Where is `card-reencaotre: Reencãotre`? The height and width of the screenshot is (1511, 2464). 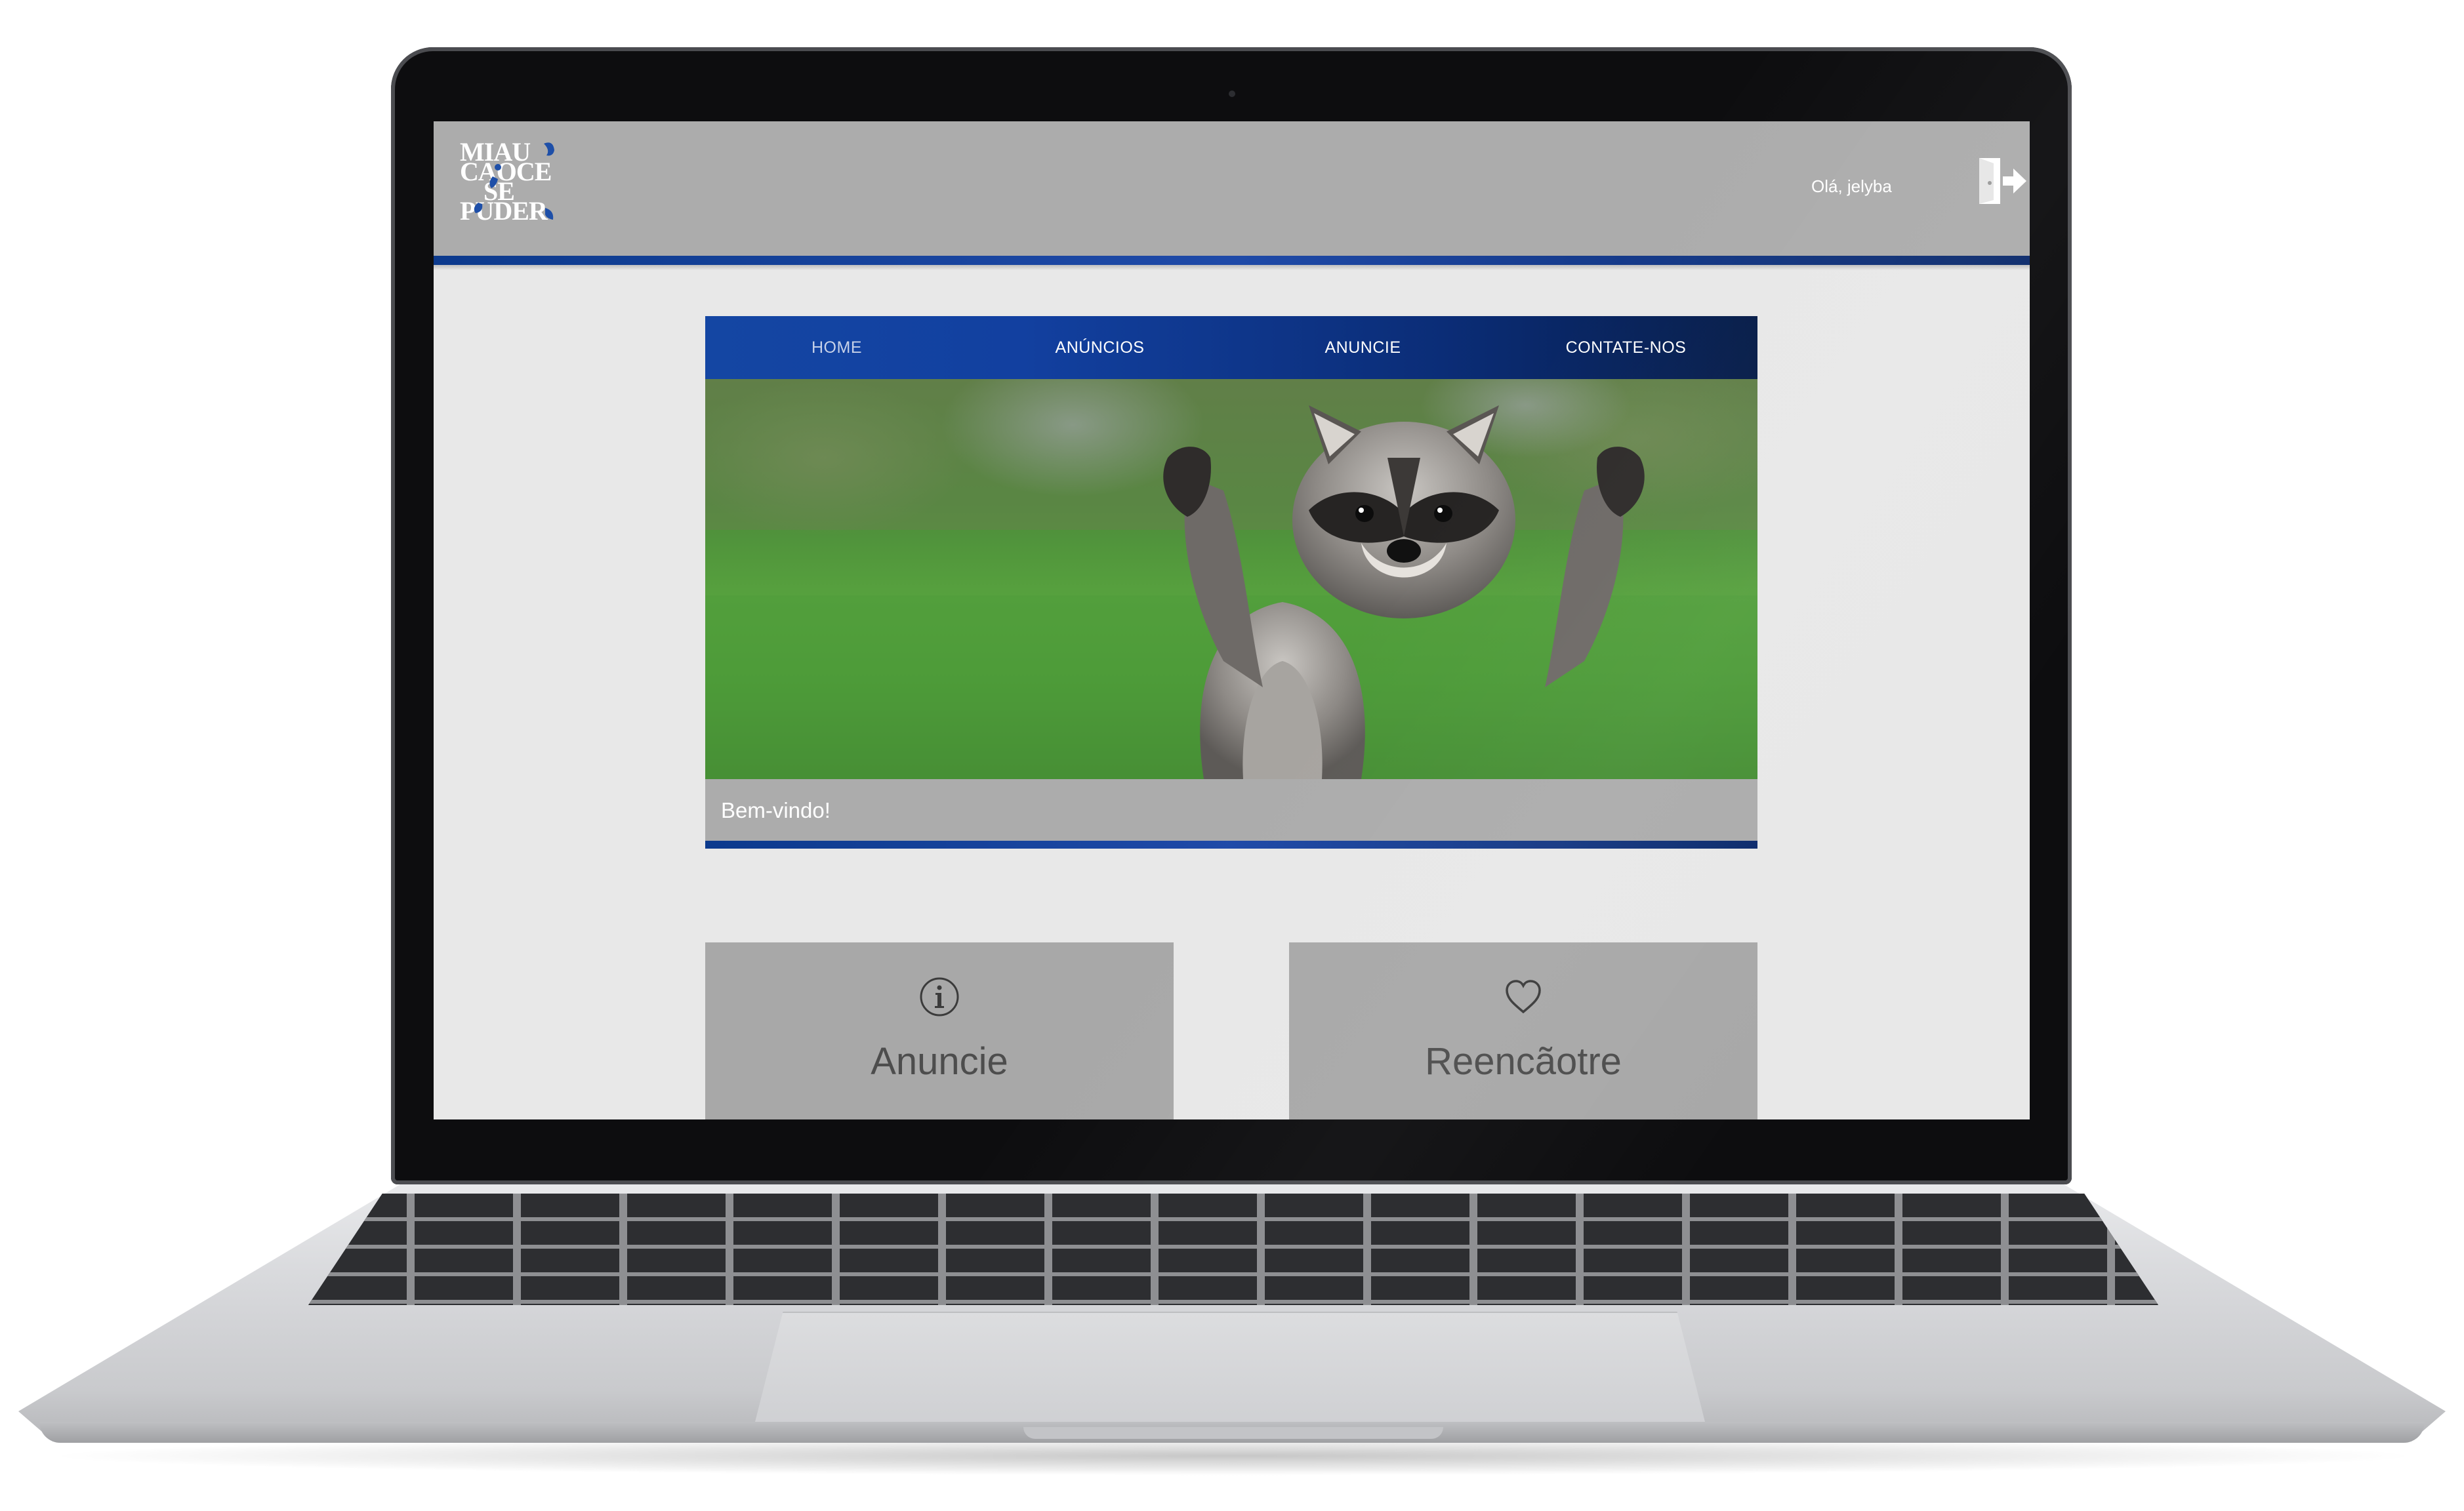 card-reencaotre: Reencãotre is located at coordinates (1523, 1030).